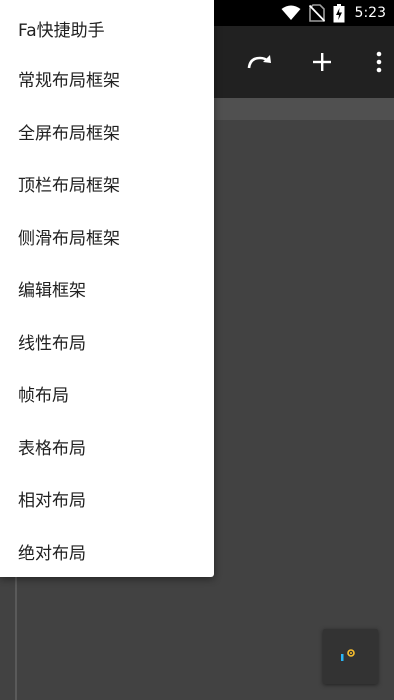 The height and width of the screenshot is (700, 394). I want to click on menu-item-frame-layout: 帧布局, so click(107, 393).